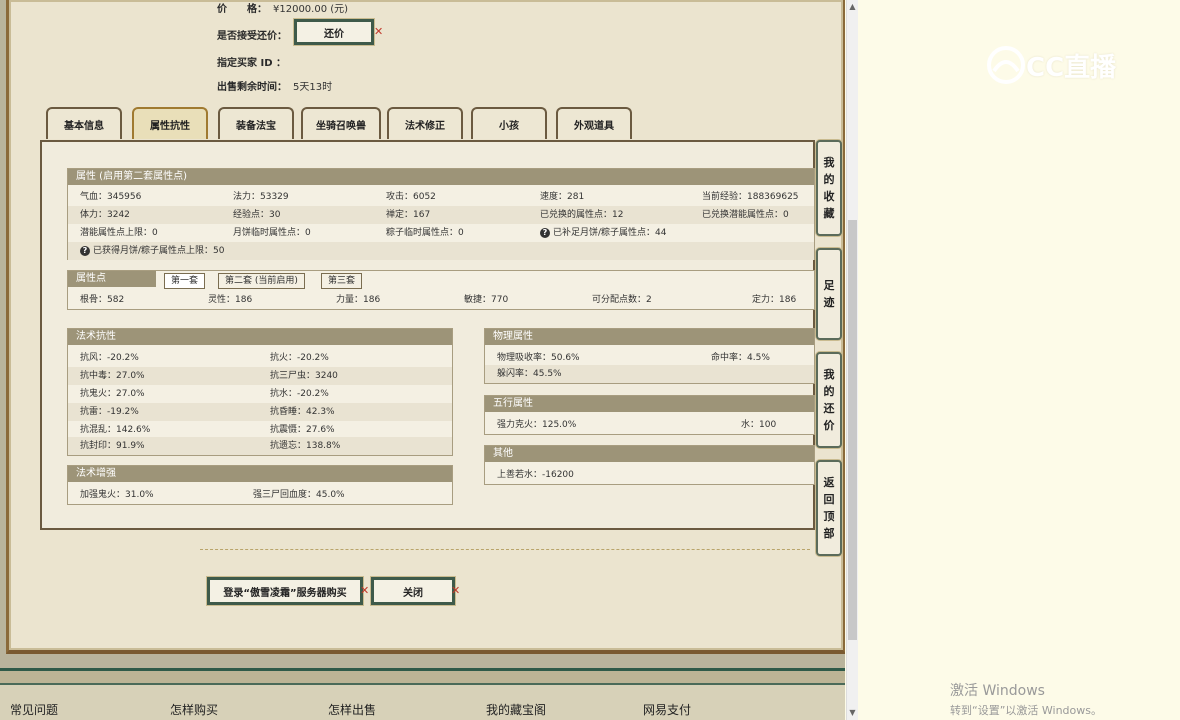 This screenshot has height=720, width=1180. Describe the element at coordinates (111, 197) in the screenshot. I see `stat-hp: 气血：345956` at that location.